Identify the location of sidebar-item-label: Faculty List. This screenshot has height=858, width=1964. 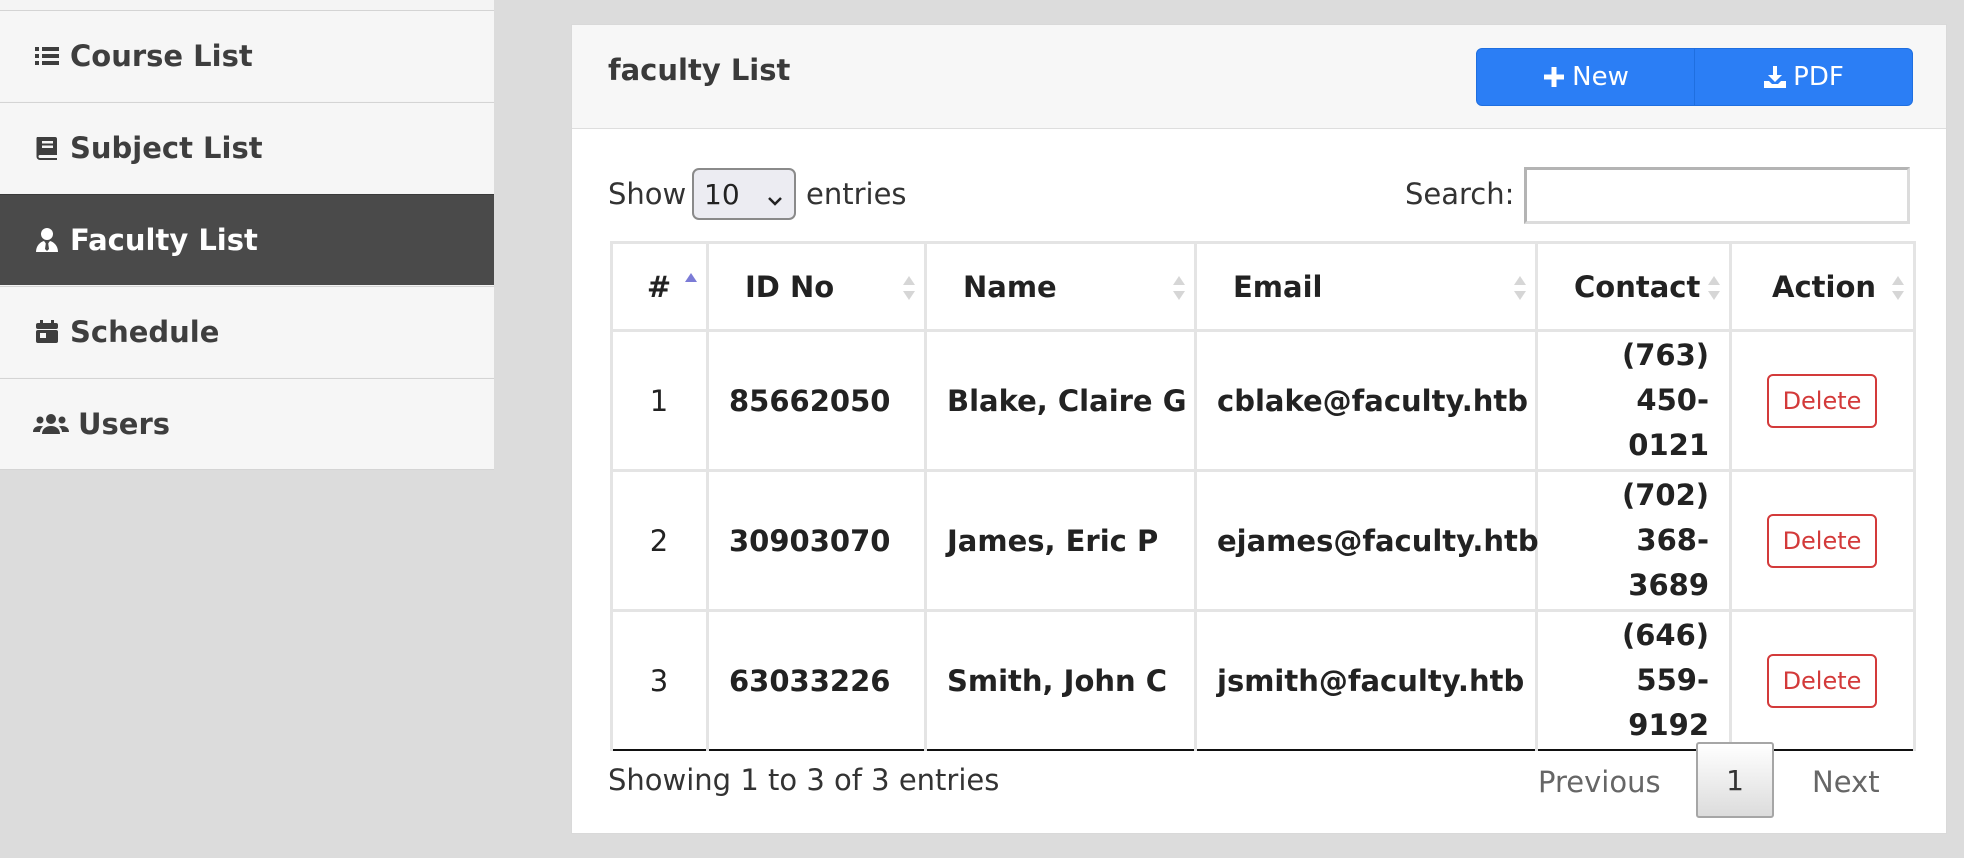
(164, 240).